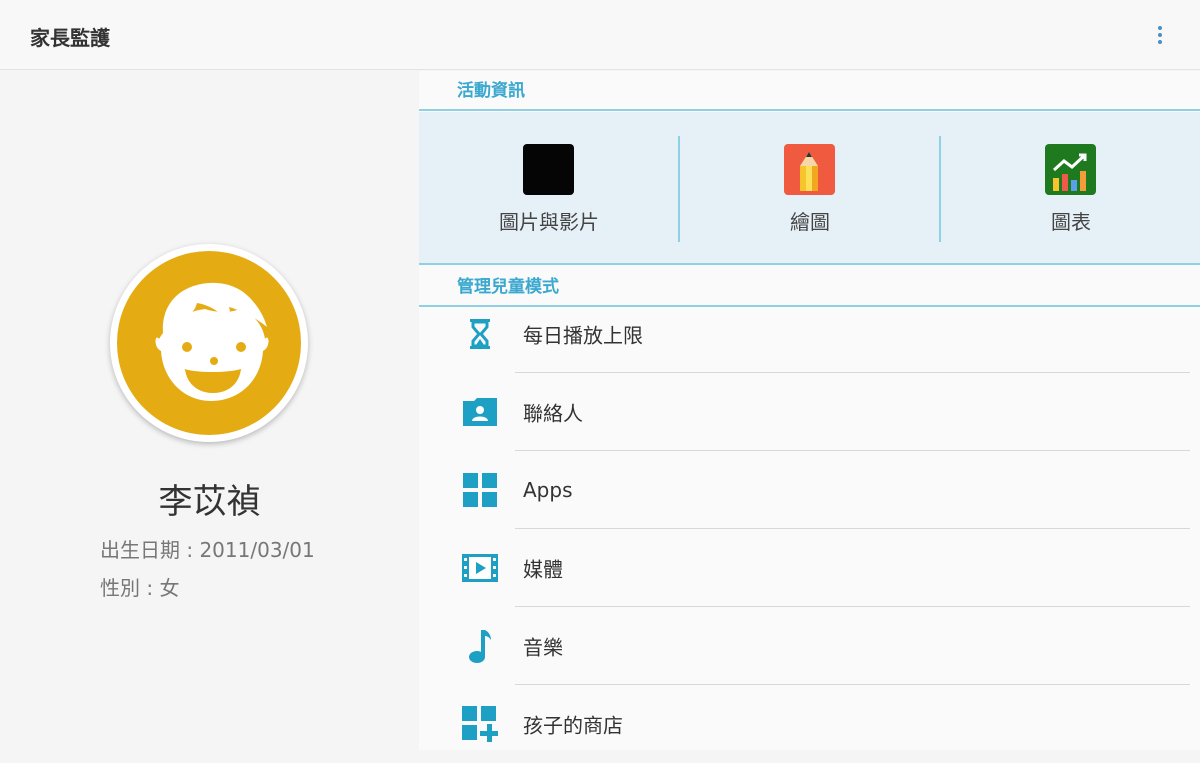 The height and width of the screenshot is (763, 1200). Describe the element at coordinates (600, 35) in the screenshot. I see `app-bar: 家長監護` at that location.